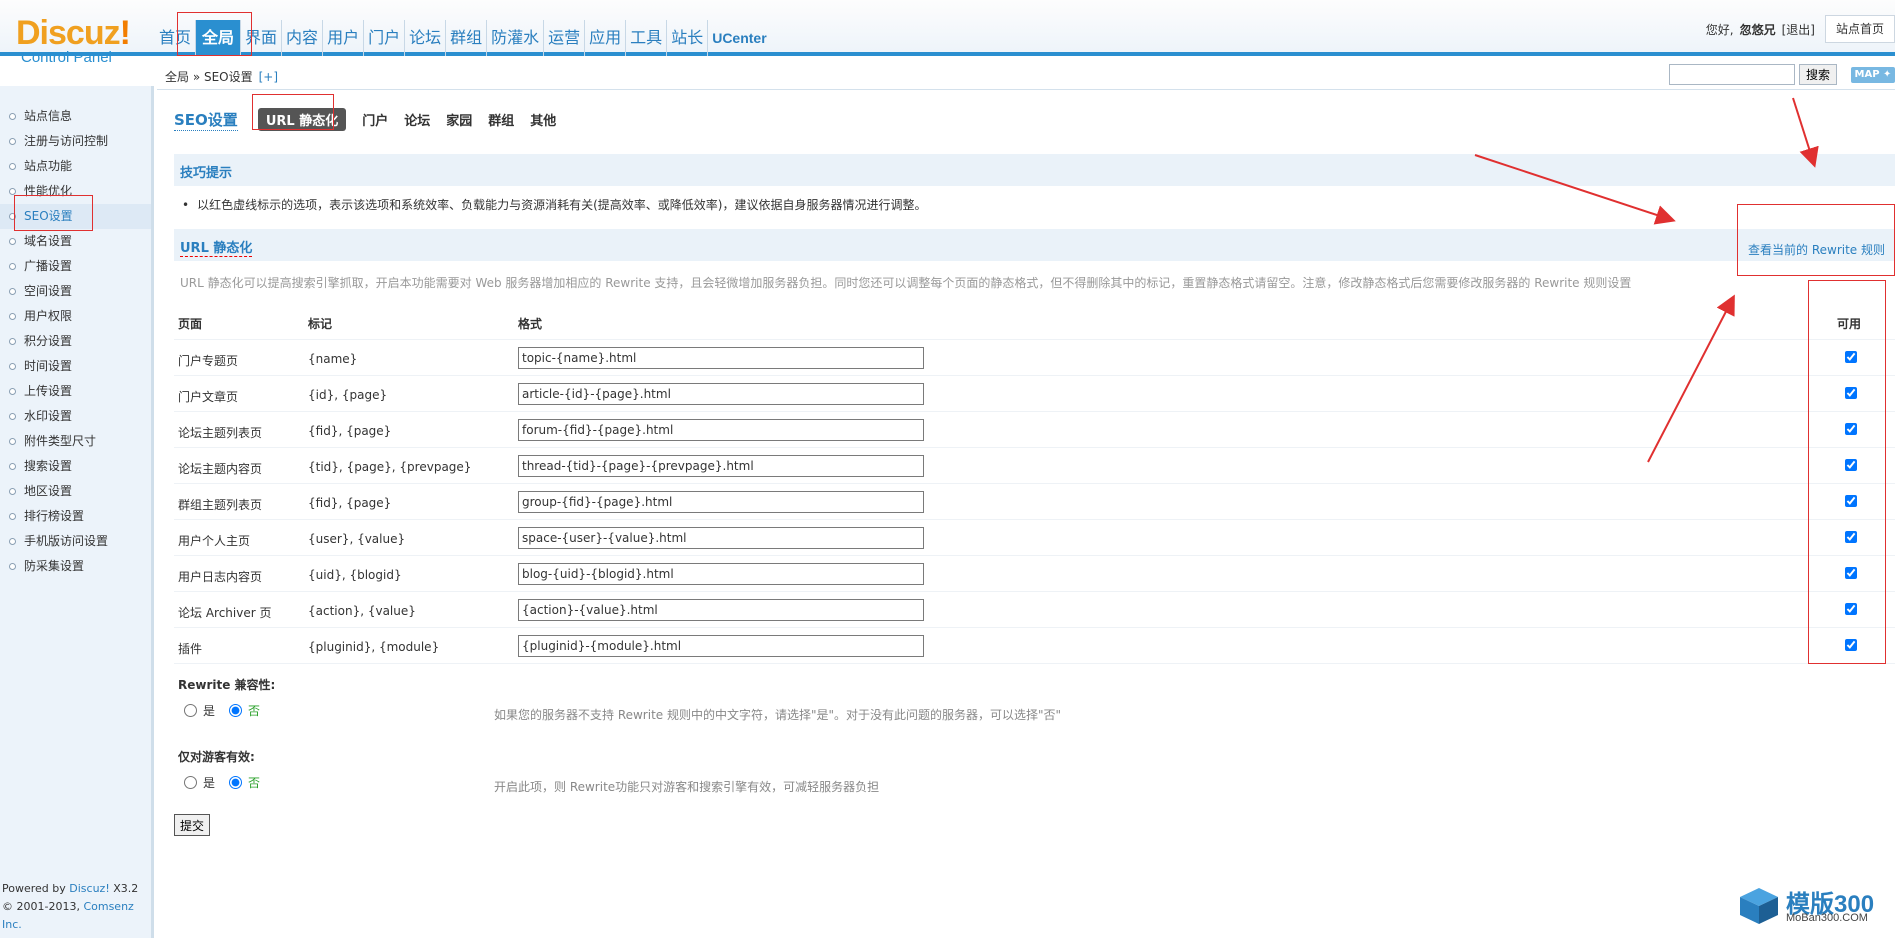 The width and height of the screenshot is (1895, 938). I want to click on sidebar-item-performance: 性能优化, so click(75, 191).